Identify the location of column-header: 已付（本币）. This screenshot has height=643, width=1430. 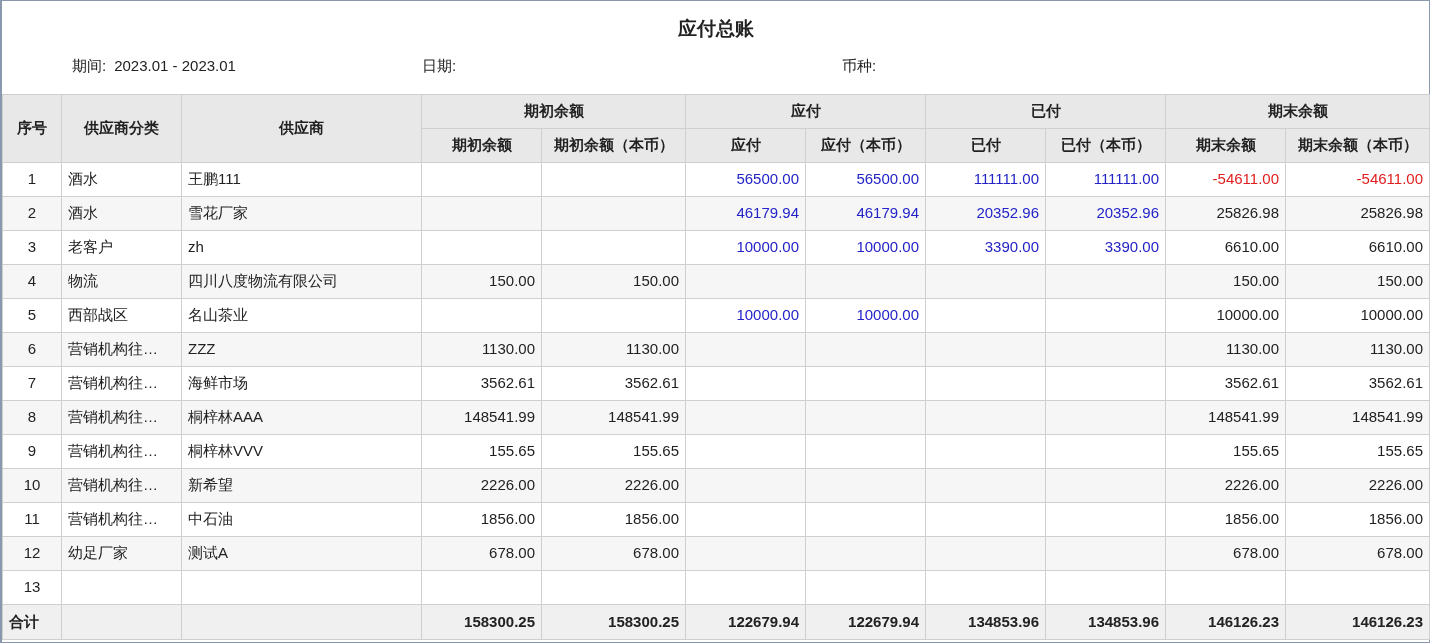
(1105, 145).